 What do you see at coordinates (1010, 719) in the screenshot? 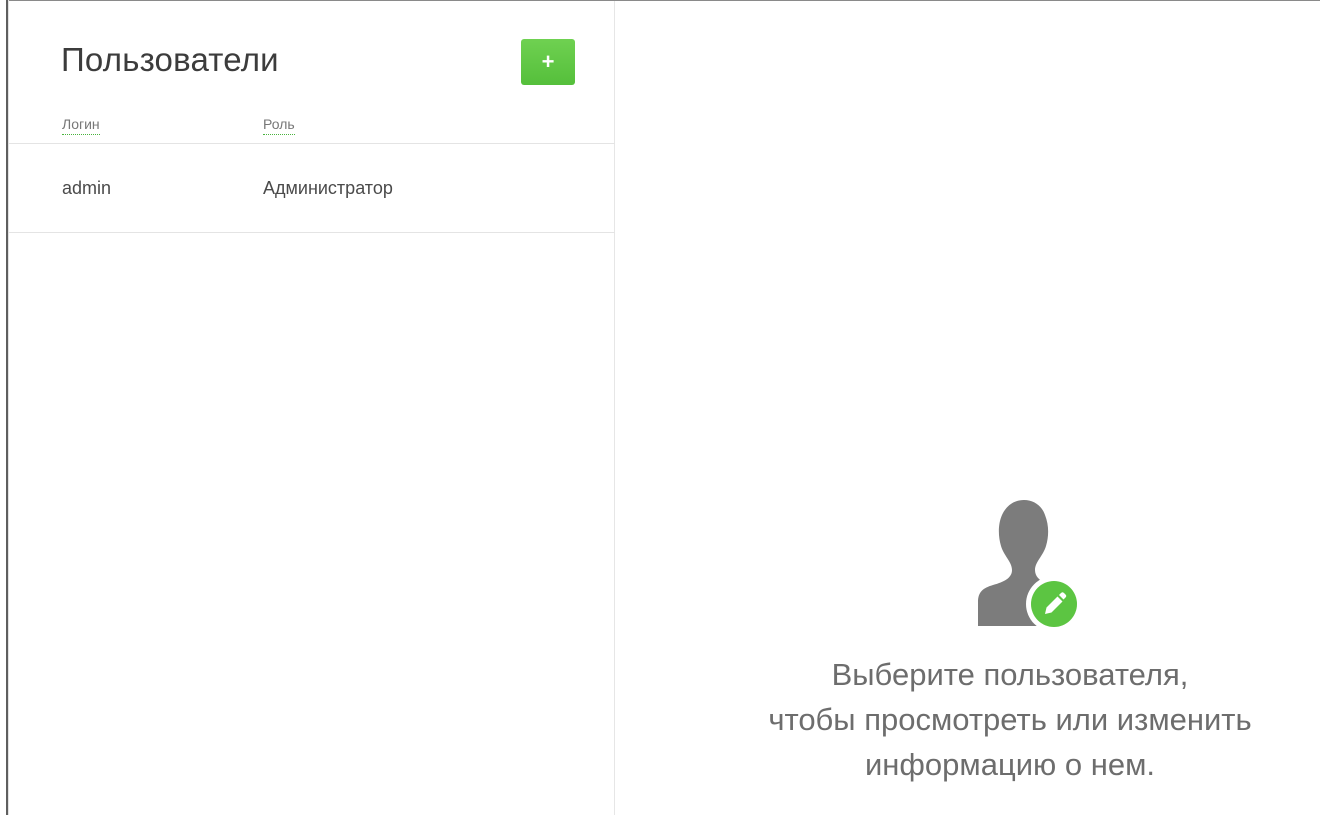
I see `empty-state-message-line: чтобы просмотреть или изменить` at bounding box center [1010, 719].